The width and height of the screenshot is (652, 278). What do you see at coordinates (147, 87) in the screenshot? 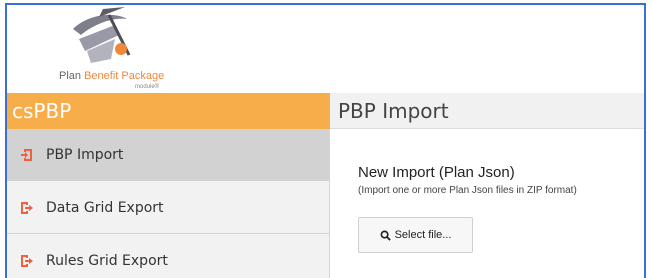
I see `logo-module-text: module®` at bounding box center [147, 87].